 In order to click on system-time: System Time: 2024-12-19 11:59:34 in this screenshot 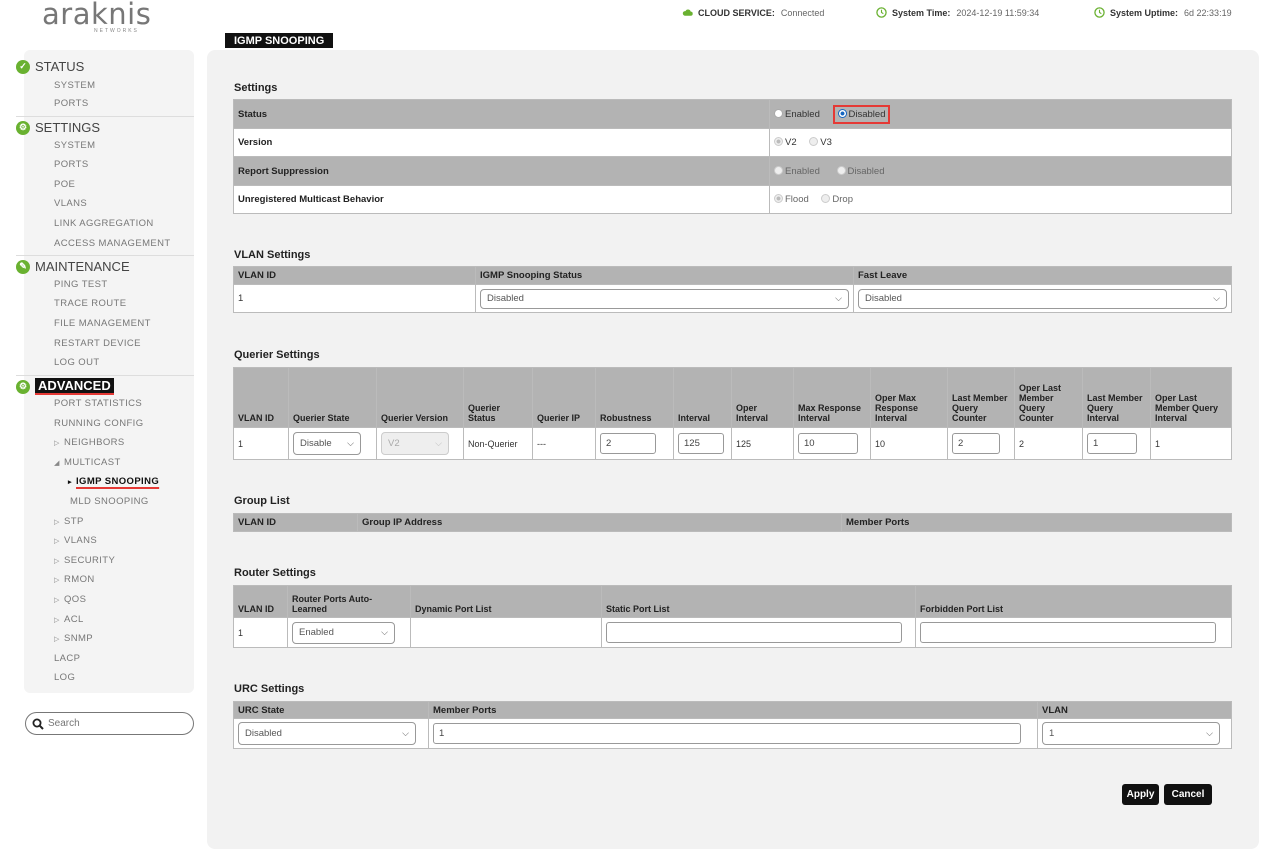, I will do `click(957, 12)`.